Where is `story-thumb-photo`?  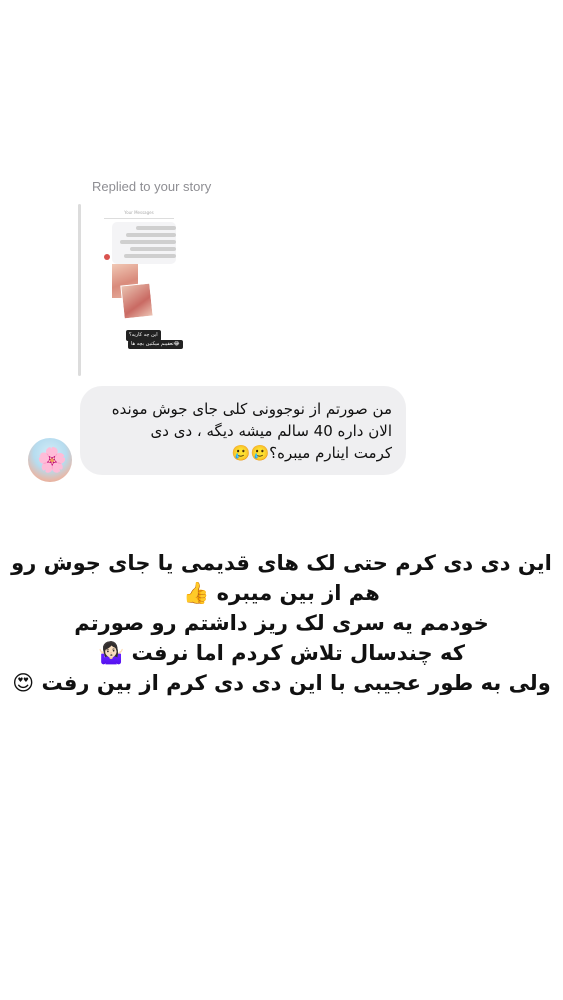
story-thumb-photo is located at coordinates (137, 301).